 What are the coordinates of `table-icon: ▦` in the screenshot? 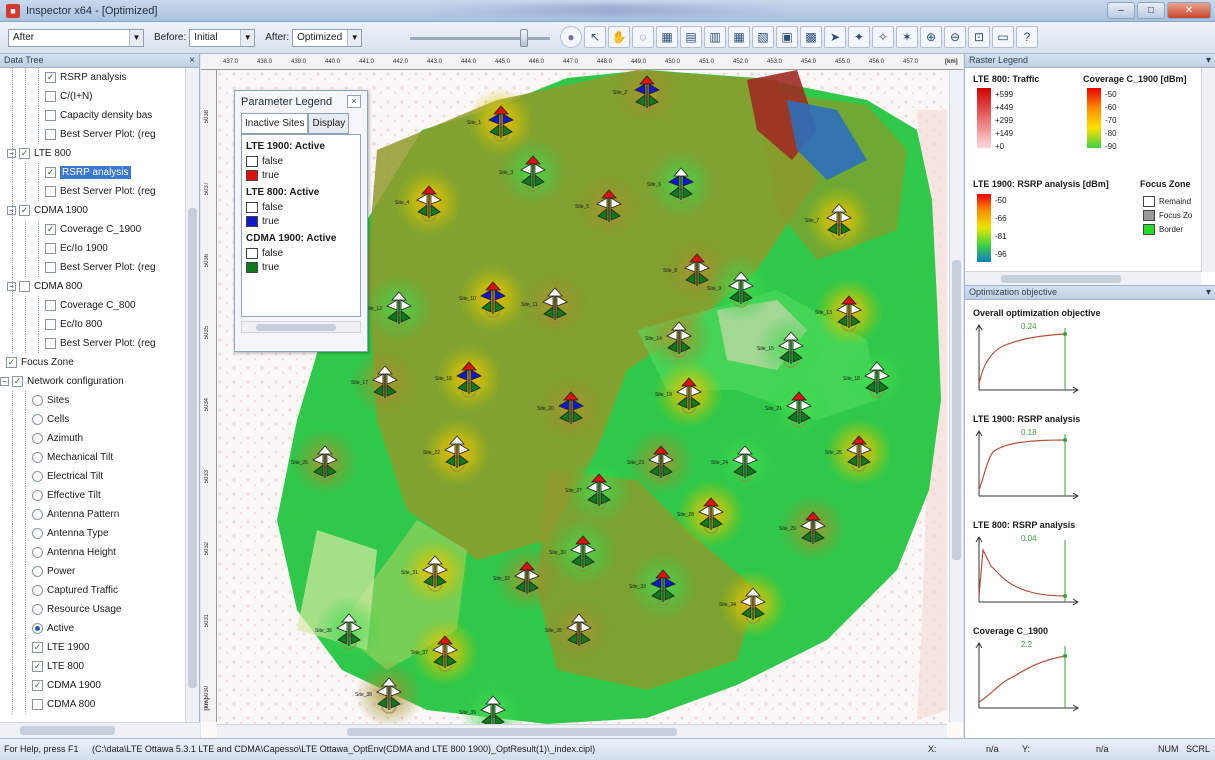 It's located at (739, 37).